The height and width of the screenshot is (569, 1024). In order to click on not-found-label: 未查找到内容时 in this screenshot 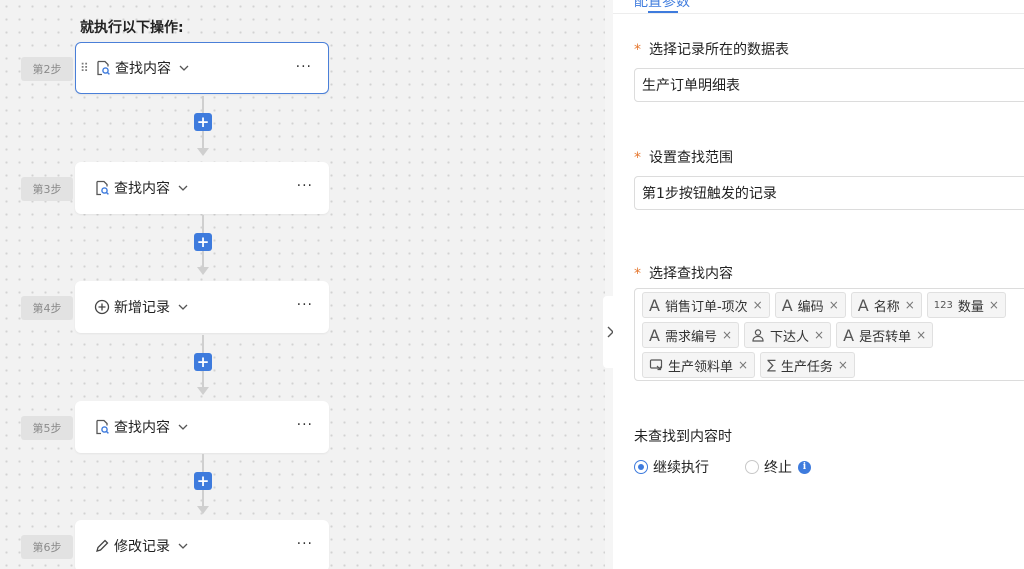, I will do `click(683, 437)`.